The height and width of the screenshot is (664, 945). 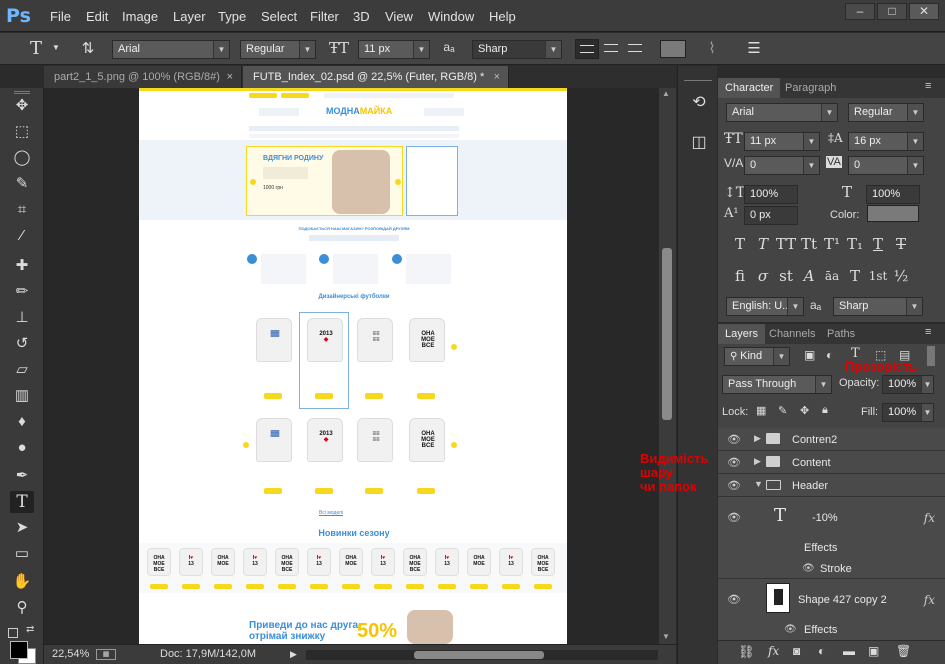 I want to click on 3d-panel-icon: ◫, so click(x=699, y=142).